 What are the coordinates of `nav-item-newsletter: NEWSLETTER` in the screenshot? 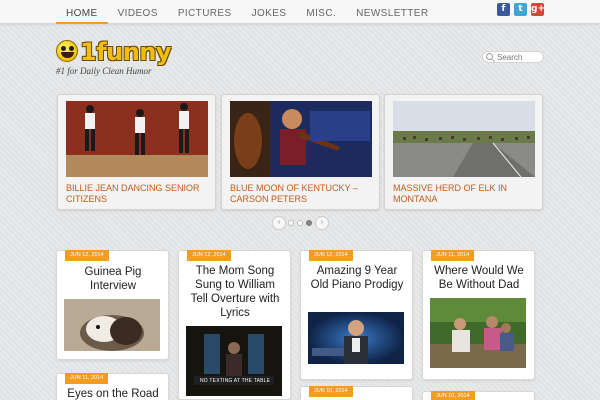 It's located at (392, 12).